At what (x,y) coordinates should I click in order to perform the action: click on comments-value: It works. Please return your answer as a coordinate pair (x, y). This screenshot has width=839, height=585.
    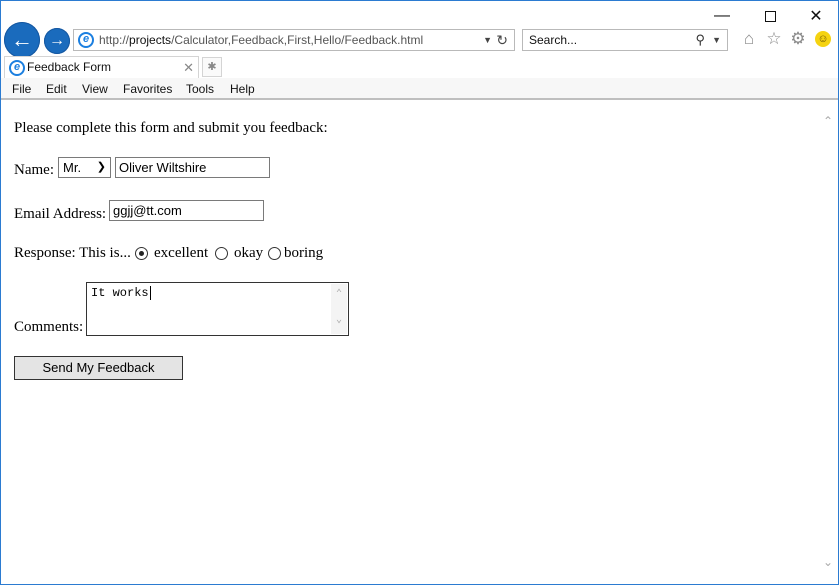
    Looking at the image, I should click on (120, 293).